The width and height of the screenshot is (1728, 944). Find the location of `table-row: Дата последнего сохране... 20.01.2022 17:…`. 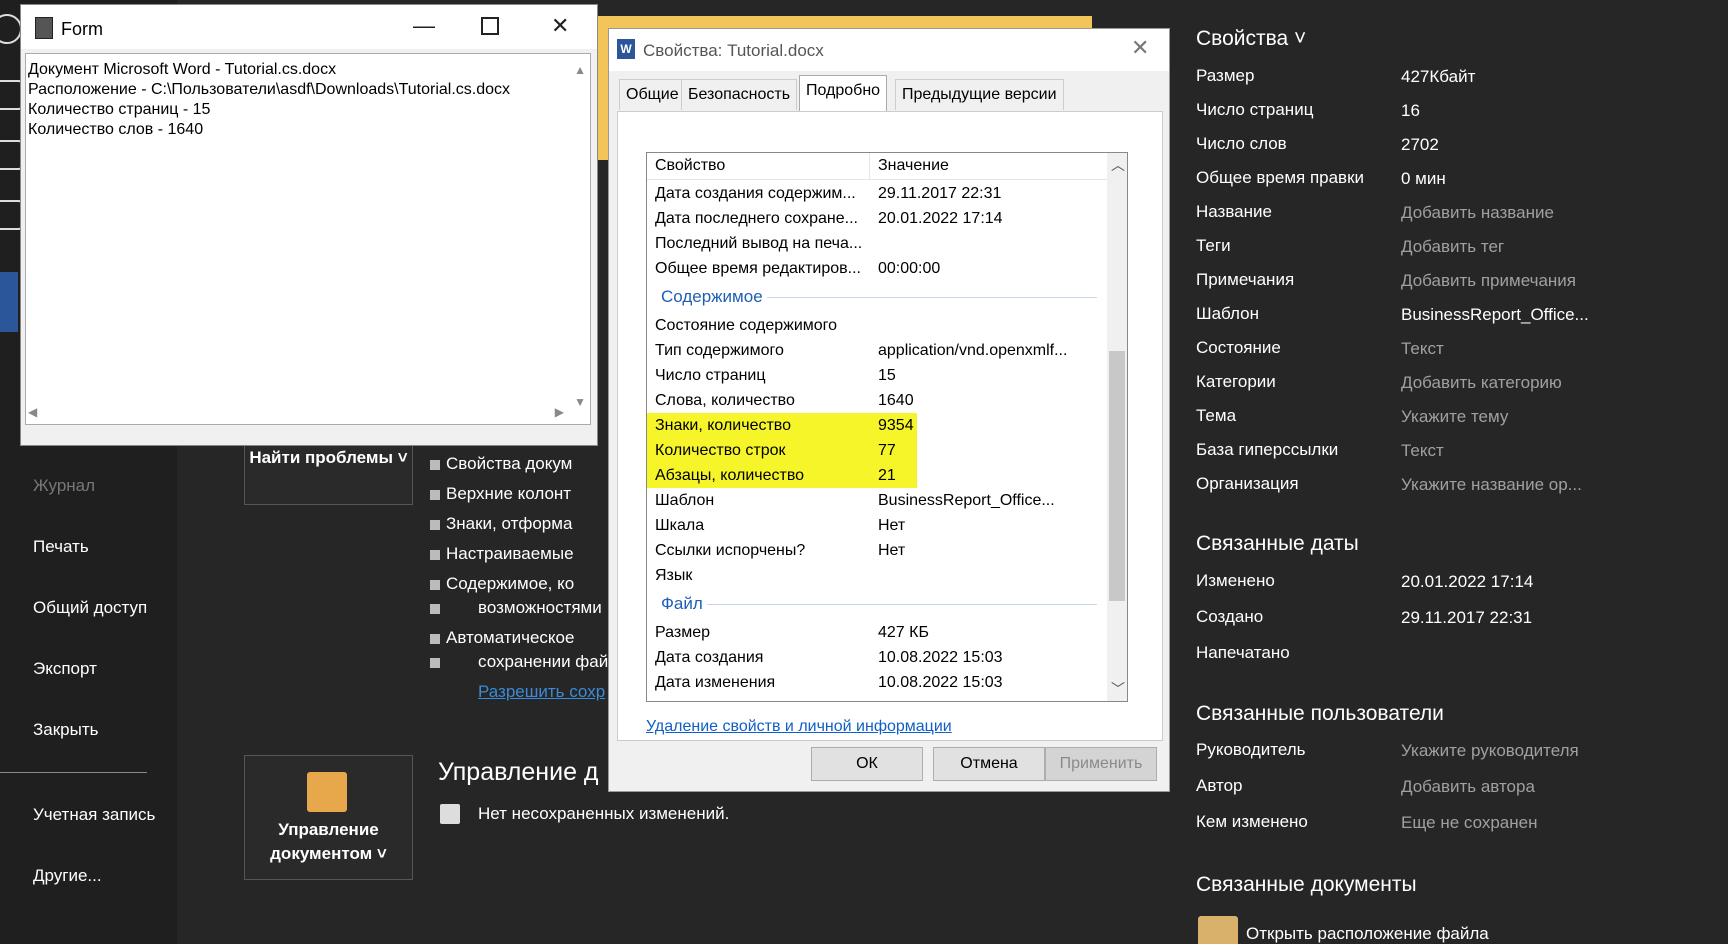

table-row: Дата последнего сохране... 20.01.2022 17:… is located at coordinates (877, 218).